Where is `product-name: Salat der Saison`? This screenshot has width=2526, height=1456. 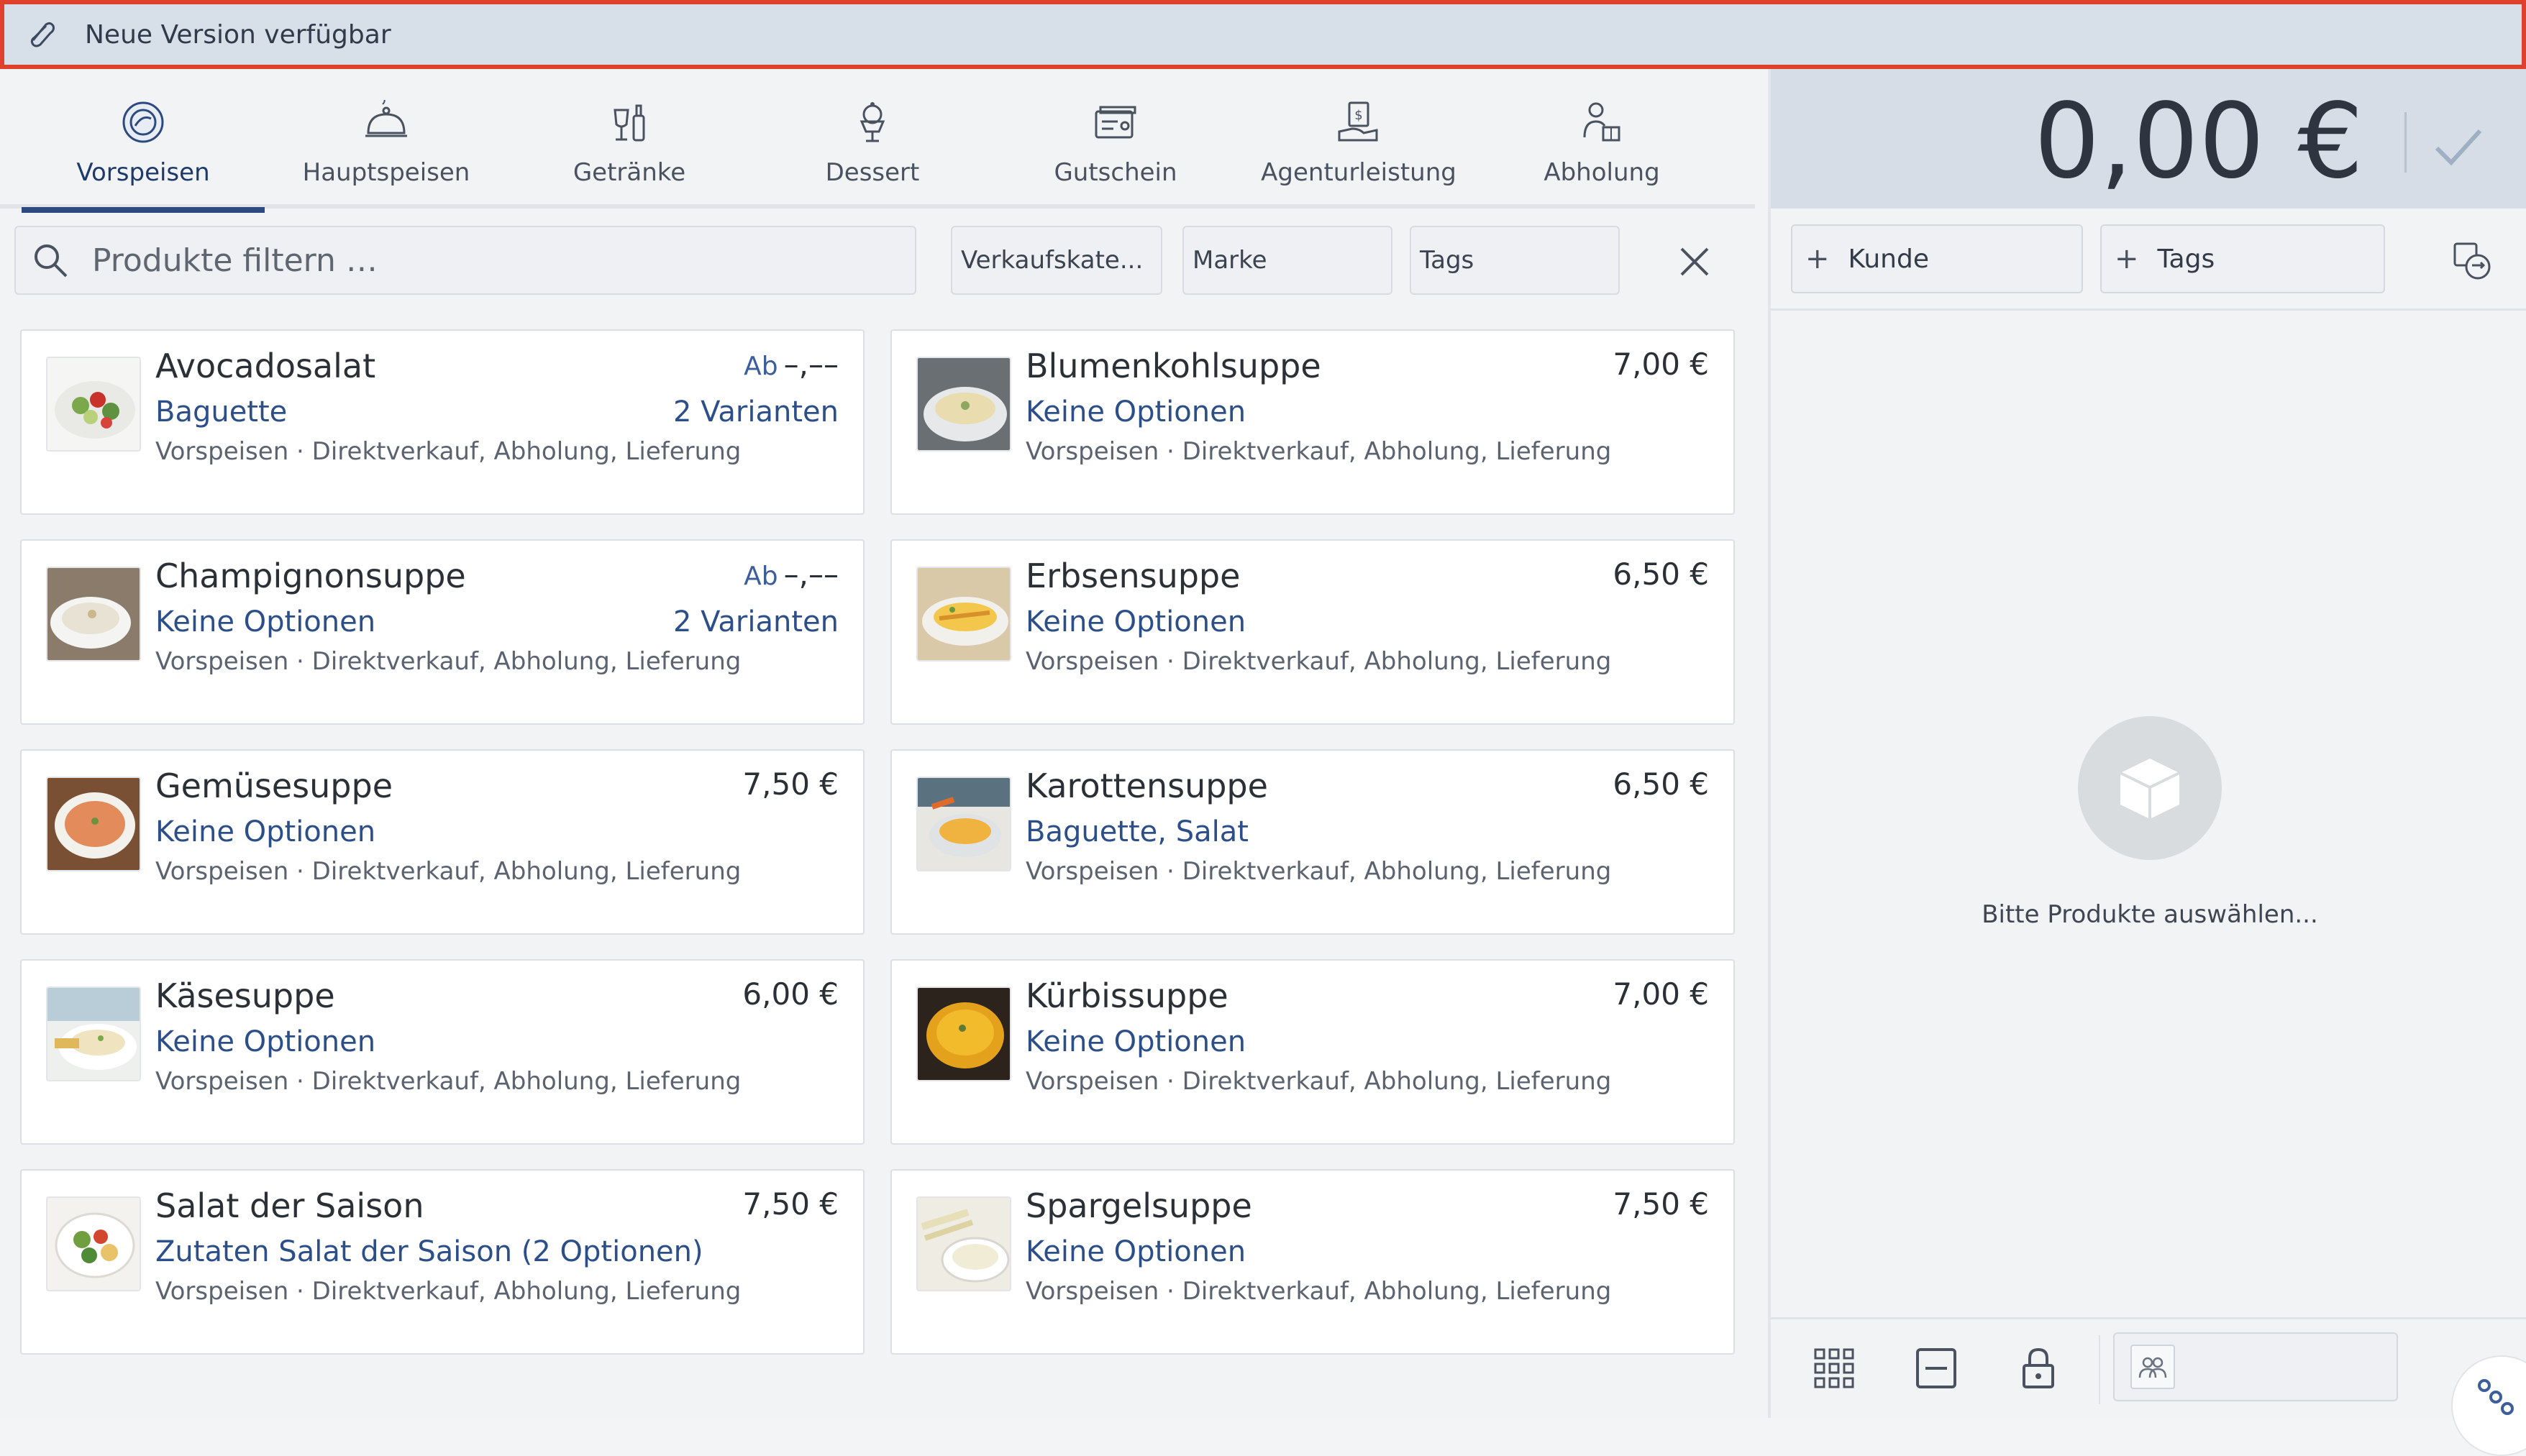
product-name: Salat der Saison is located at coordinates (289, 1205).